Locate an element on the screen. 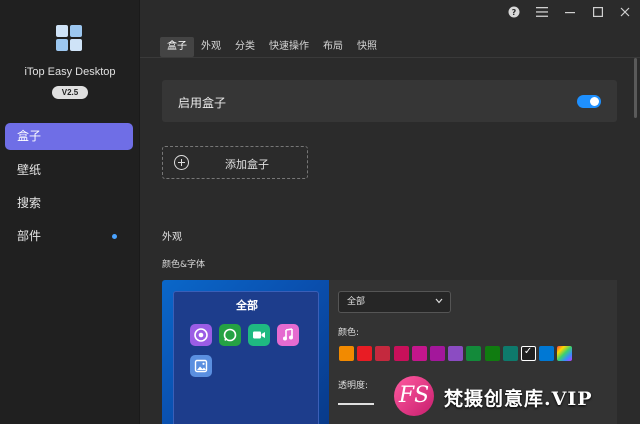 The image size is (640, 424). music-icon is located at coordinates (288, 335).